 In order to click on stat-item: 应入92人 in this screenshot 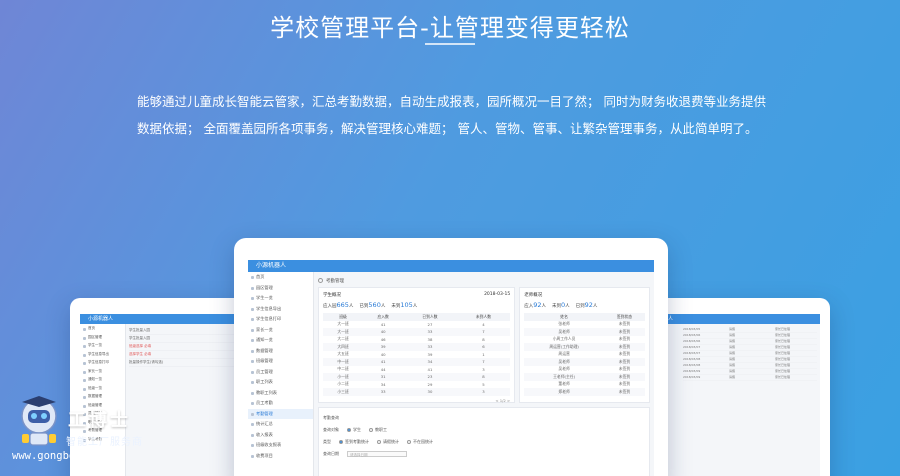, I will do `click(535, 305)`.